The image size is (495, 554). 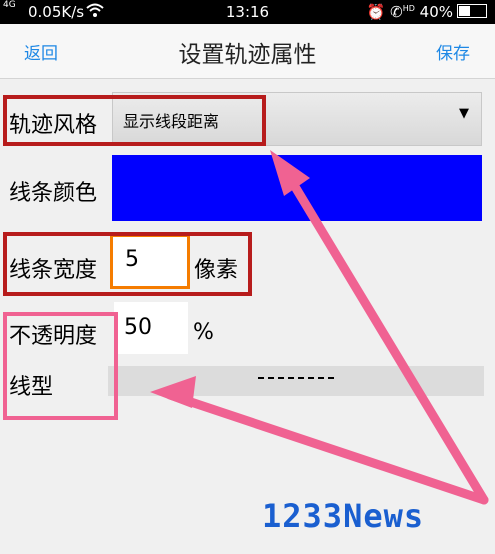 I want to click on line-width-value: 5, so click(x=132, y=259).